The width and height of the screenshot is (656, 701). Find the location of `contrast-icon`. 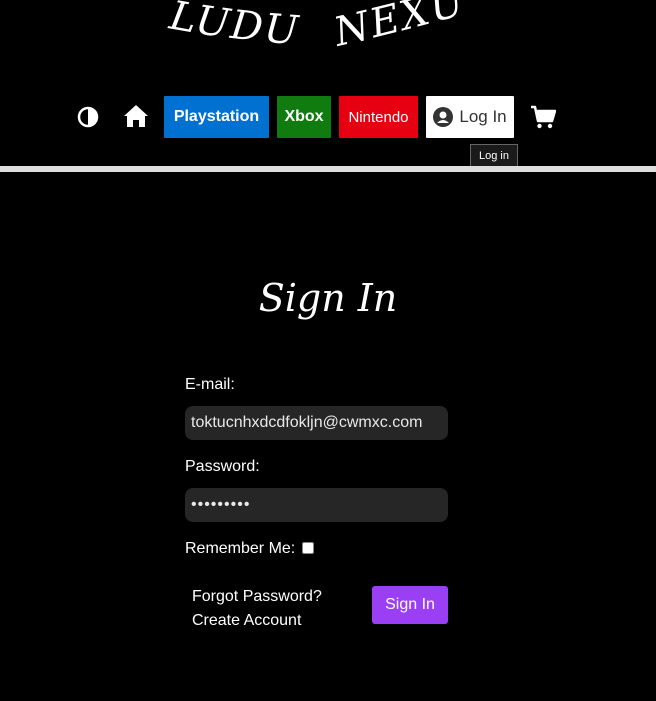

contrast-icon is located at coordinates (88, 117).